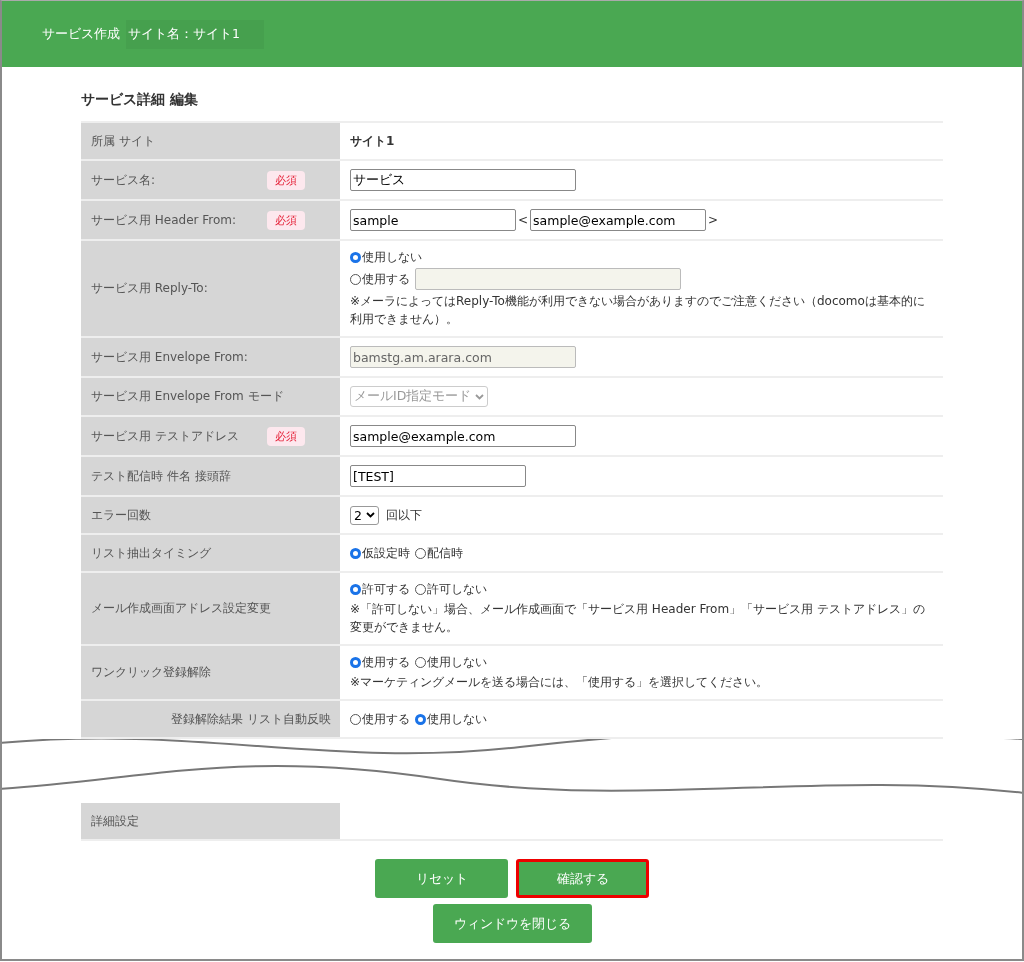  Describe the element at coordinates (124, 180) in the screenshot. I see `field-label: サービス名:` at that location.